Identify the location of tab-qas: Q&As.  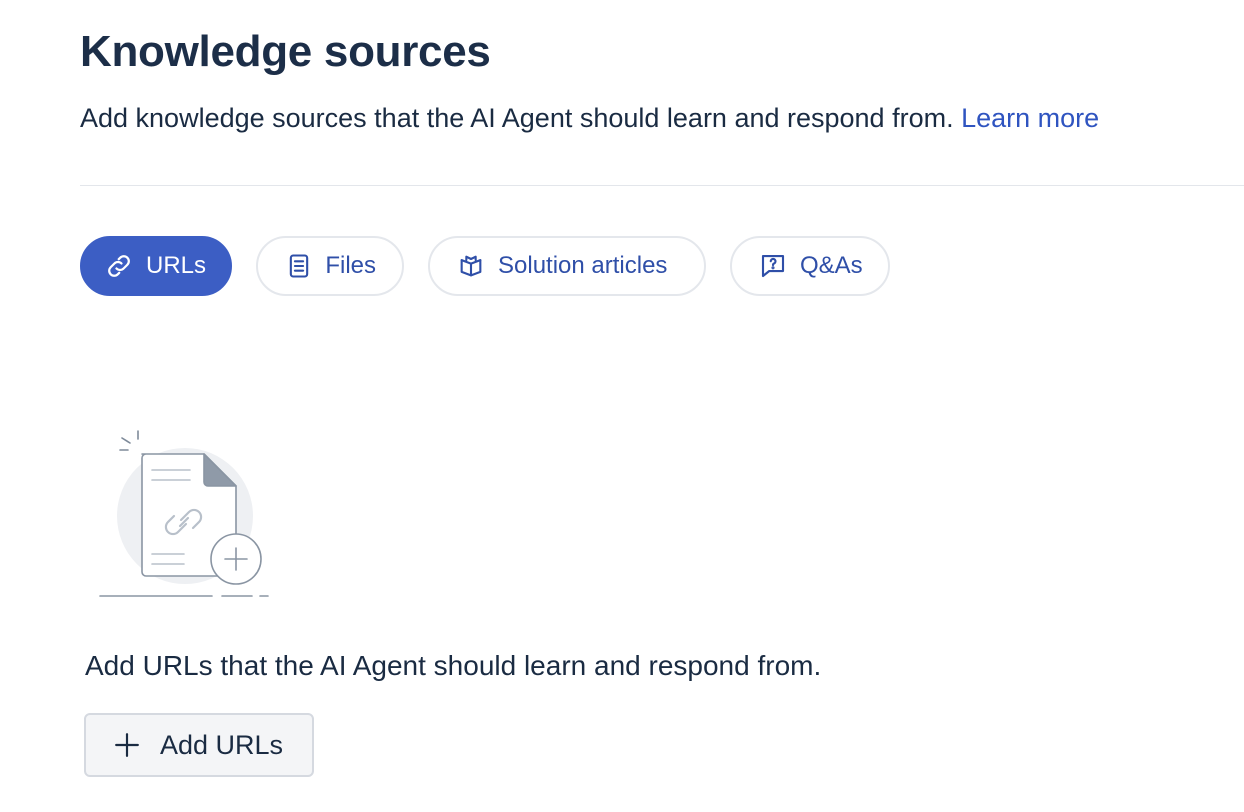
(810, 266).